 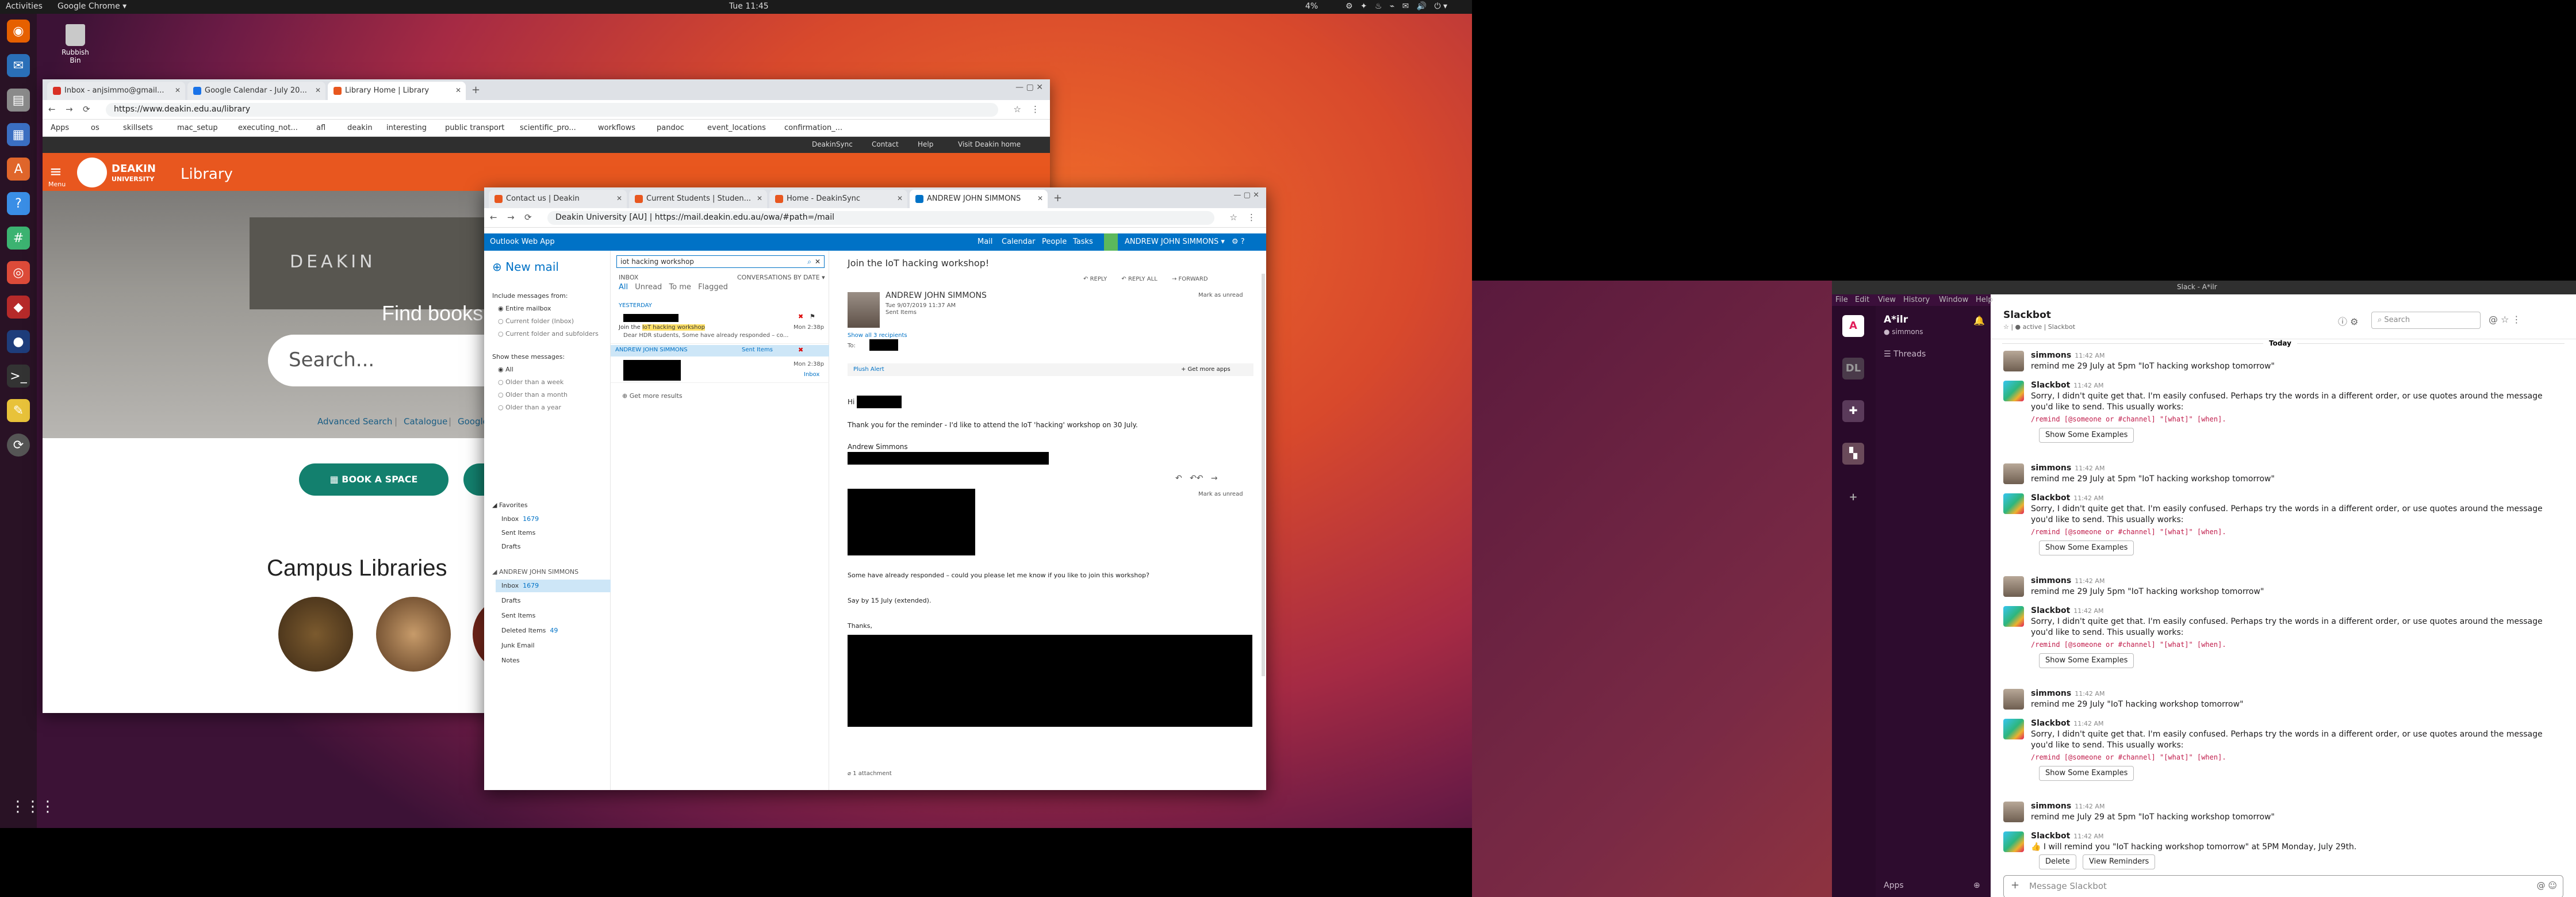 What do you see at coordinates (936, 295) in the screenshot?
I see `sender-name: ANDREW JOHN SIMMONS` at bounding box center [936, 295].